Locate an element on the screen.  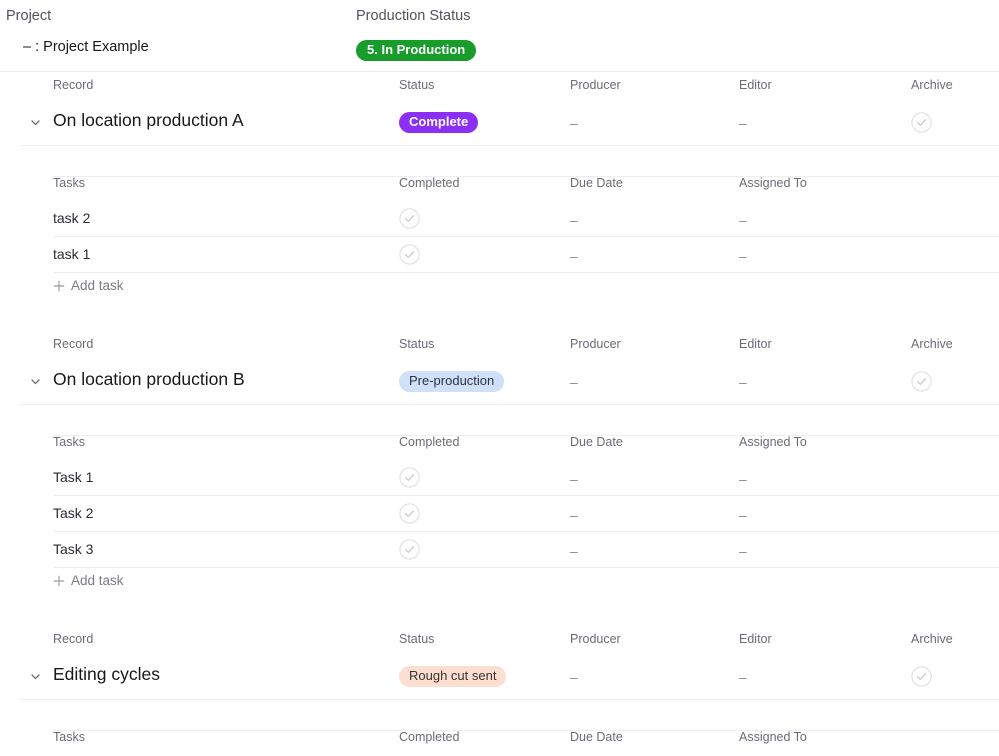
task-row: Task 2 – – is located at coordinates (499, 514).